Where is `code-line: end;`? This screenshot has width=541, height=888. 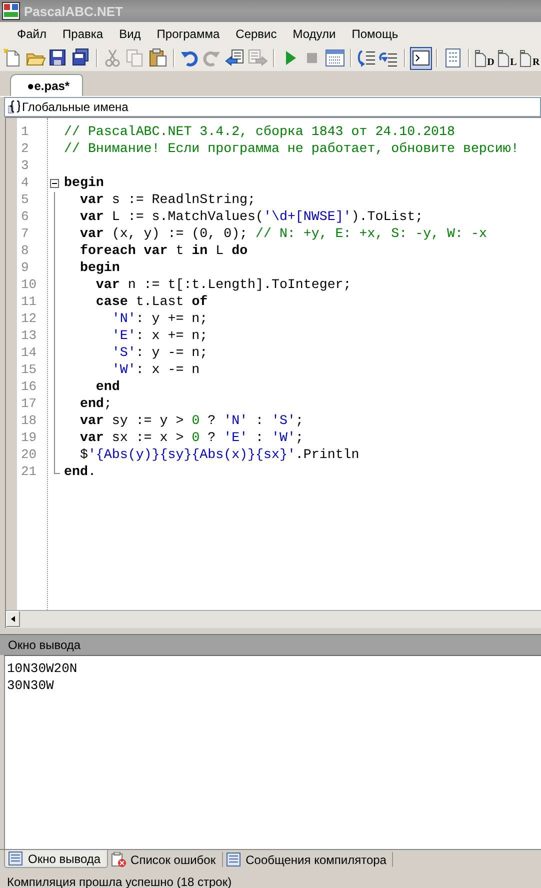 code-line: end; is located at coordinates (95, 404).